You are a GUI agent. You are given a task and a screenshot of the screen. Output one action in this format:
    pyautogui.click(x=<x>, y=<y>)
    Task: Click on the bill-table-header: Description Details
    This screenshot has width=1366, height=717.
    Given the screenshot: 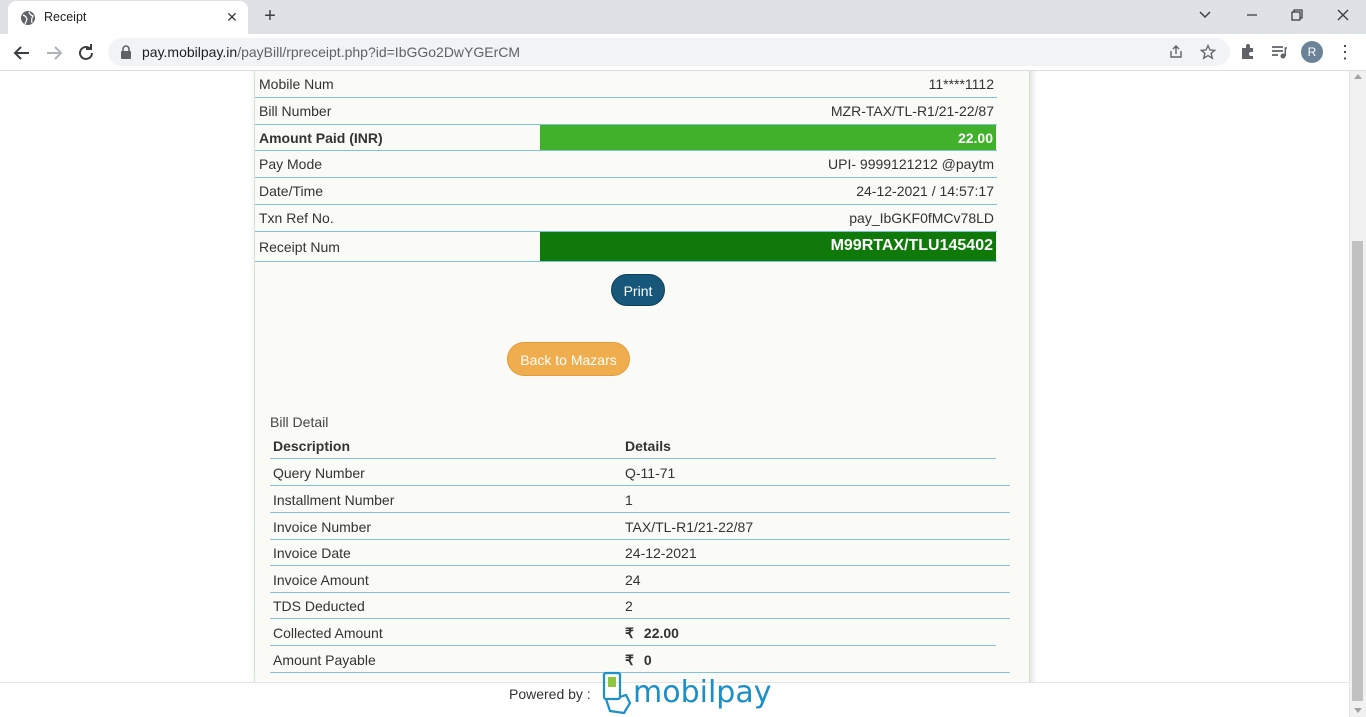 What is the action you would take?
    pyautogui.click(x=633, y=445)
    